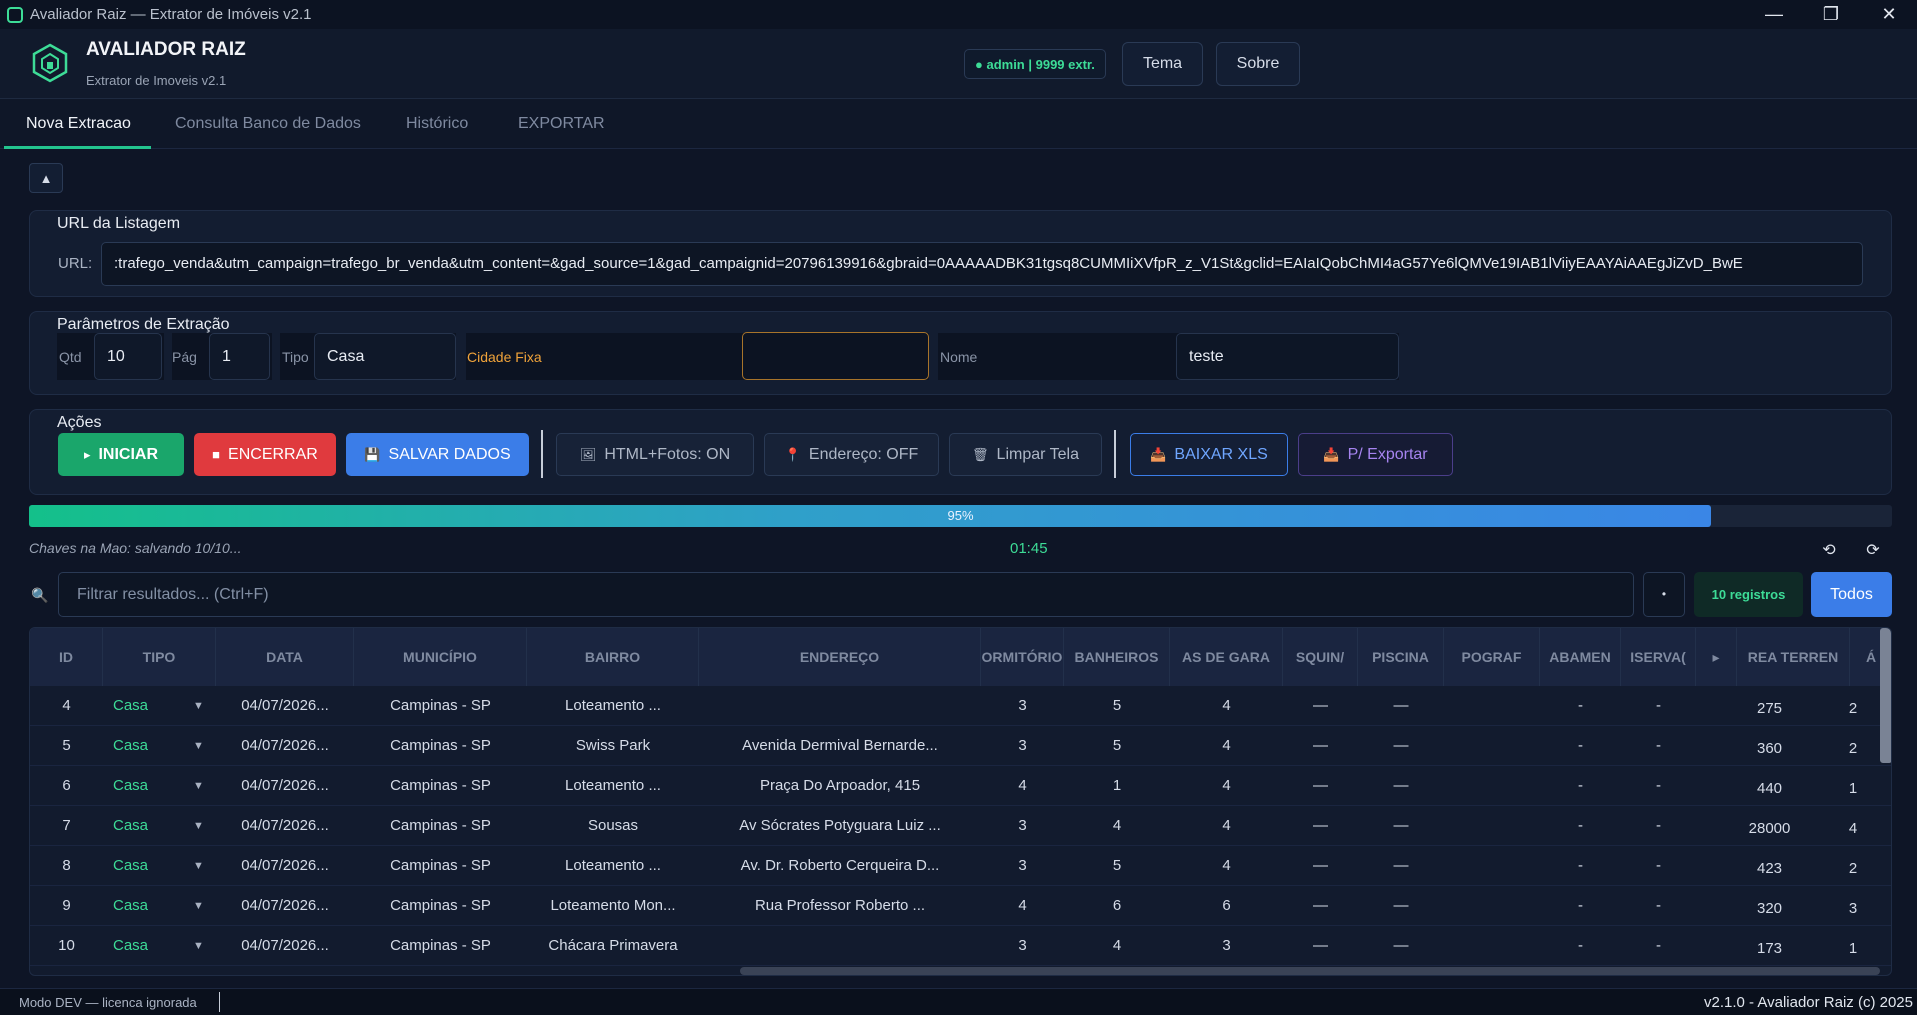  What do you see at coordinates (1853, 948) in the screenshot?
I see `cell-a2: 1` at bounding box center [1853, 948].